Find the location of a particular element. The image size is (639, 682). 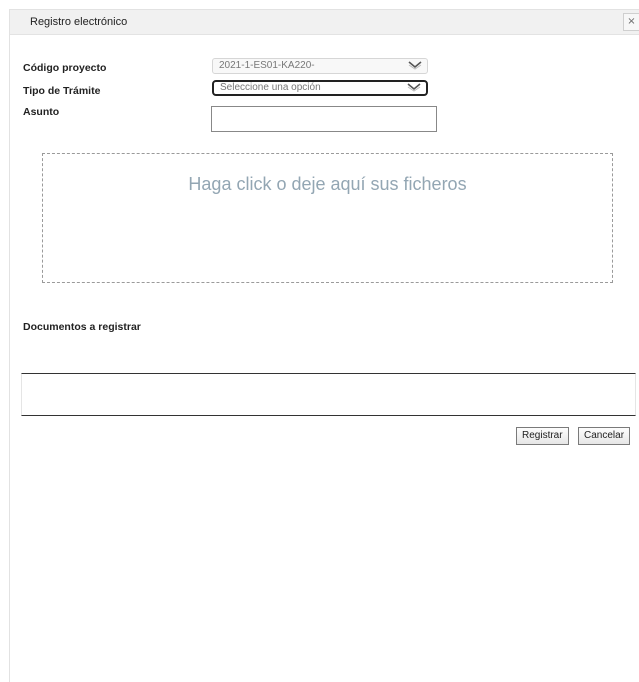

codigo-proyecto-label: Código proyecto is located at coordinates (65, 68).